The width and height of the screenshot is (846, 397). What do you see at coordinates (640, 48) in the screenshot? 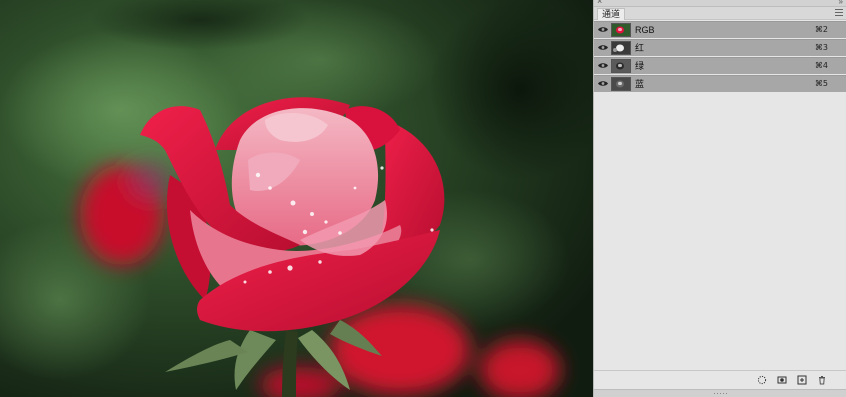
I see `channel-name: 红` at bounding box center [640, 48].